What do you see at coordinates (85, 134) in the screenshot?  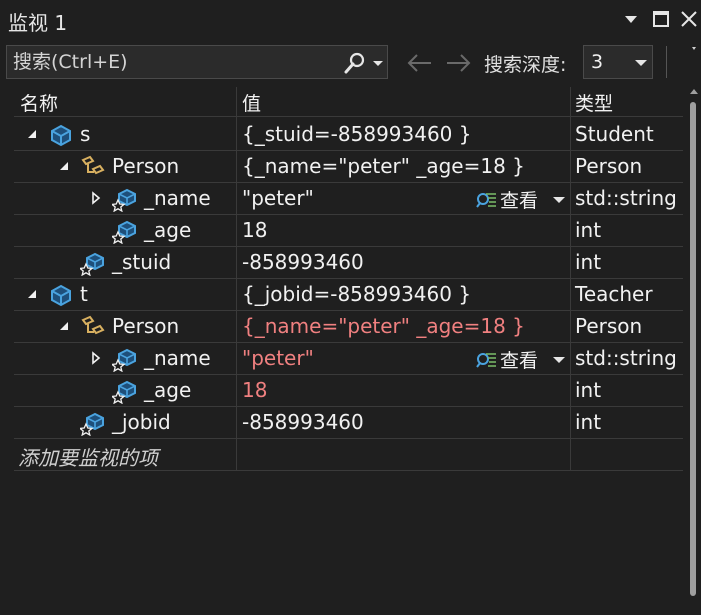 I see `watch-name: s` at bounding box center [85, 134].